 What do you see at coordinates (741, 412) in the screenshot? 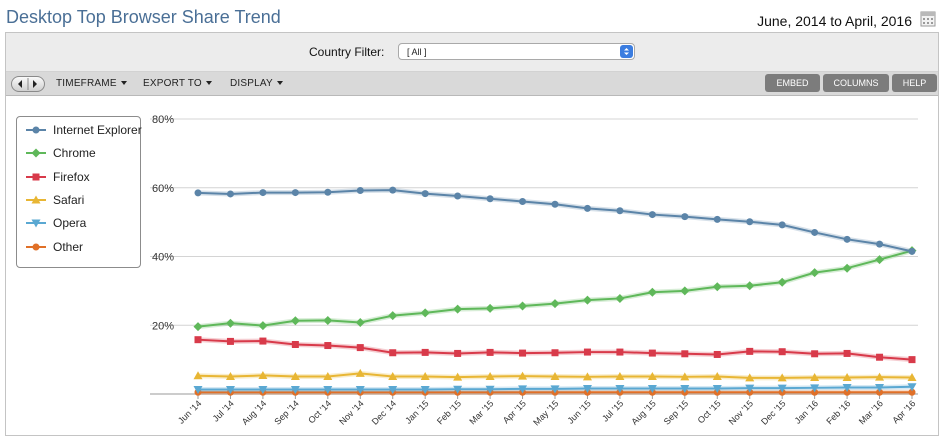
I see `x-tick-label: Nov '15` at bounding box center [741, 412].